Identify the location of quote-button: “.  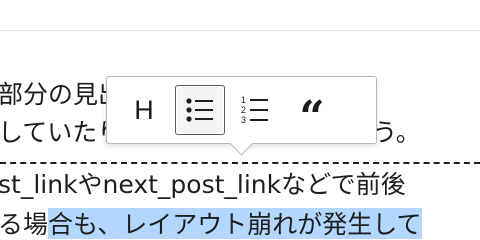
(312, 112).